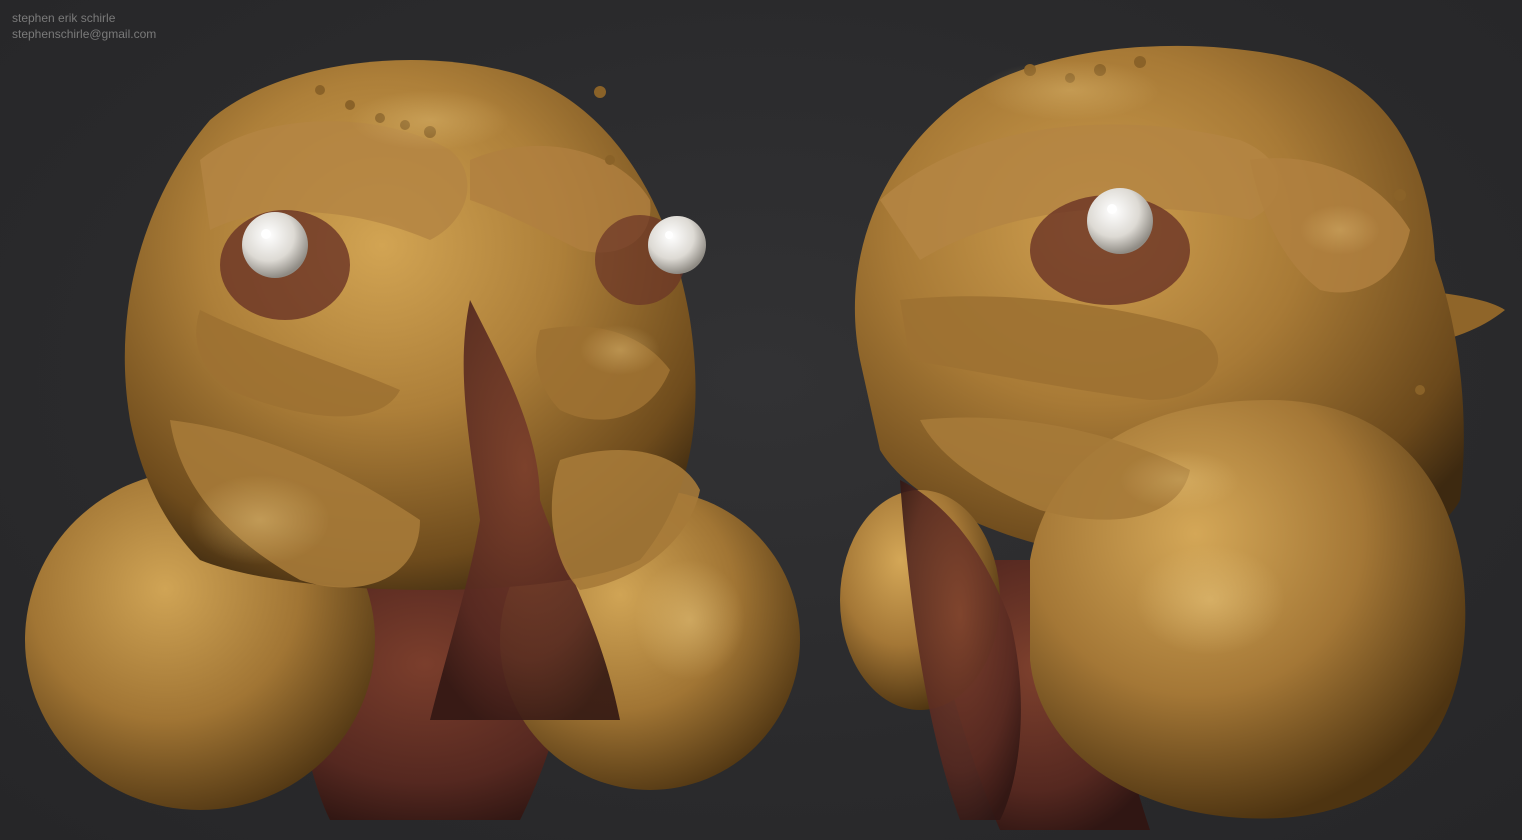 This screenshot has height=840, width=1522. I want to click on side-eye, so click(1120, 221).